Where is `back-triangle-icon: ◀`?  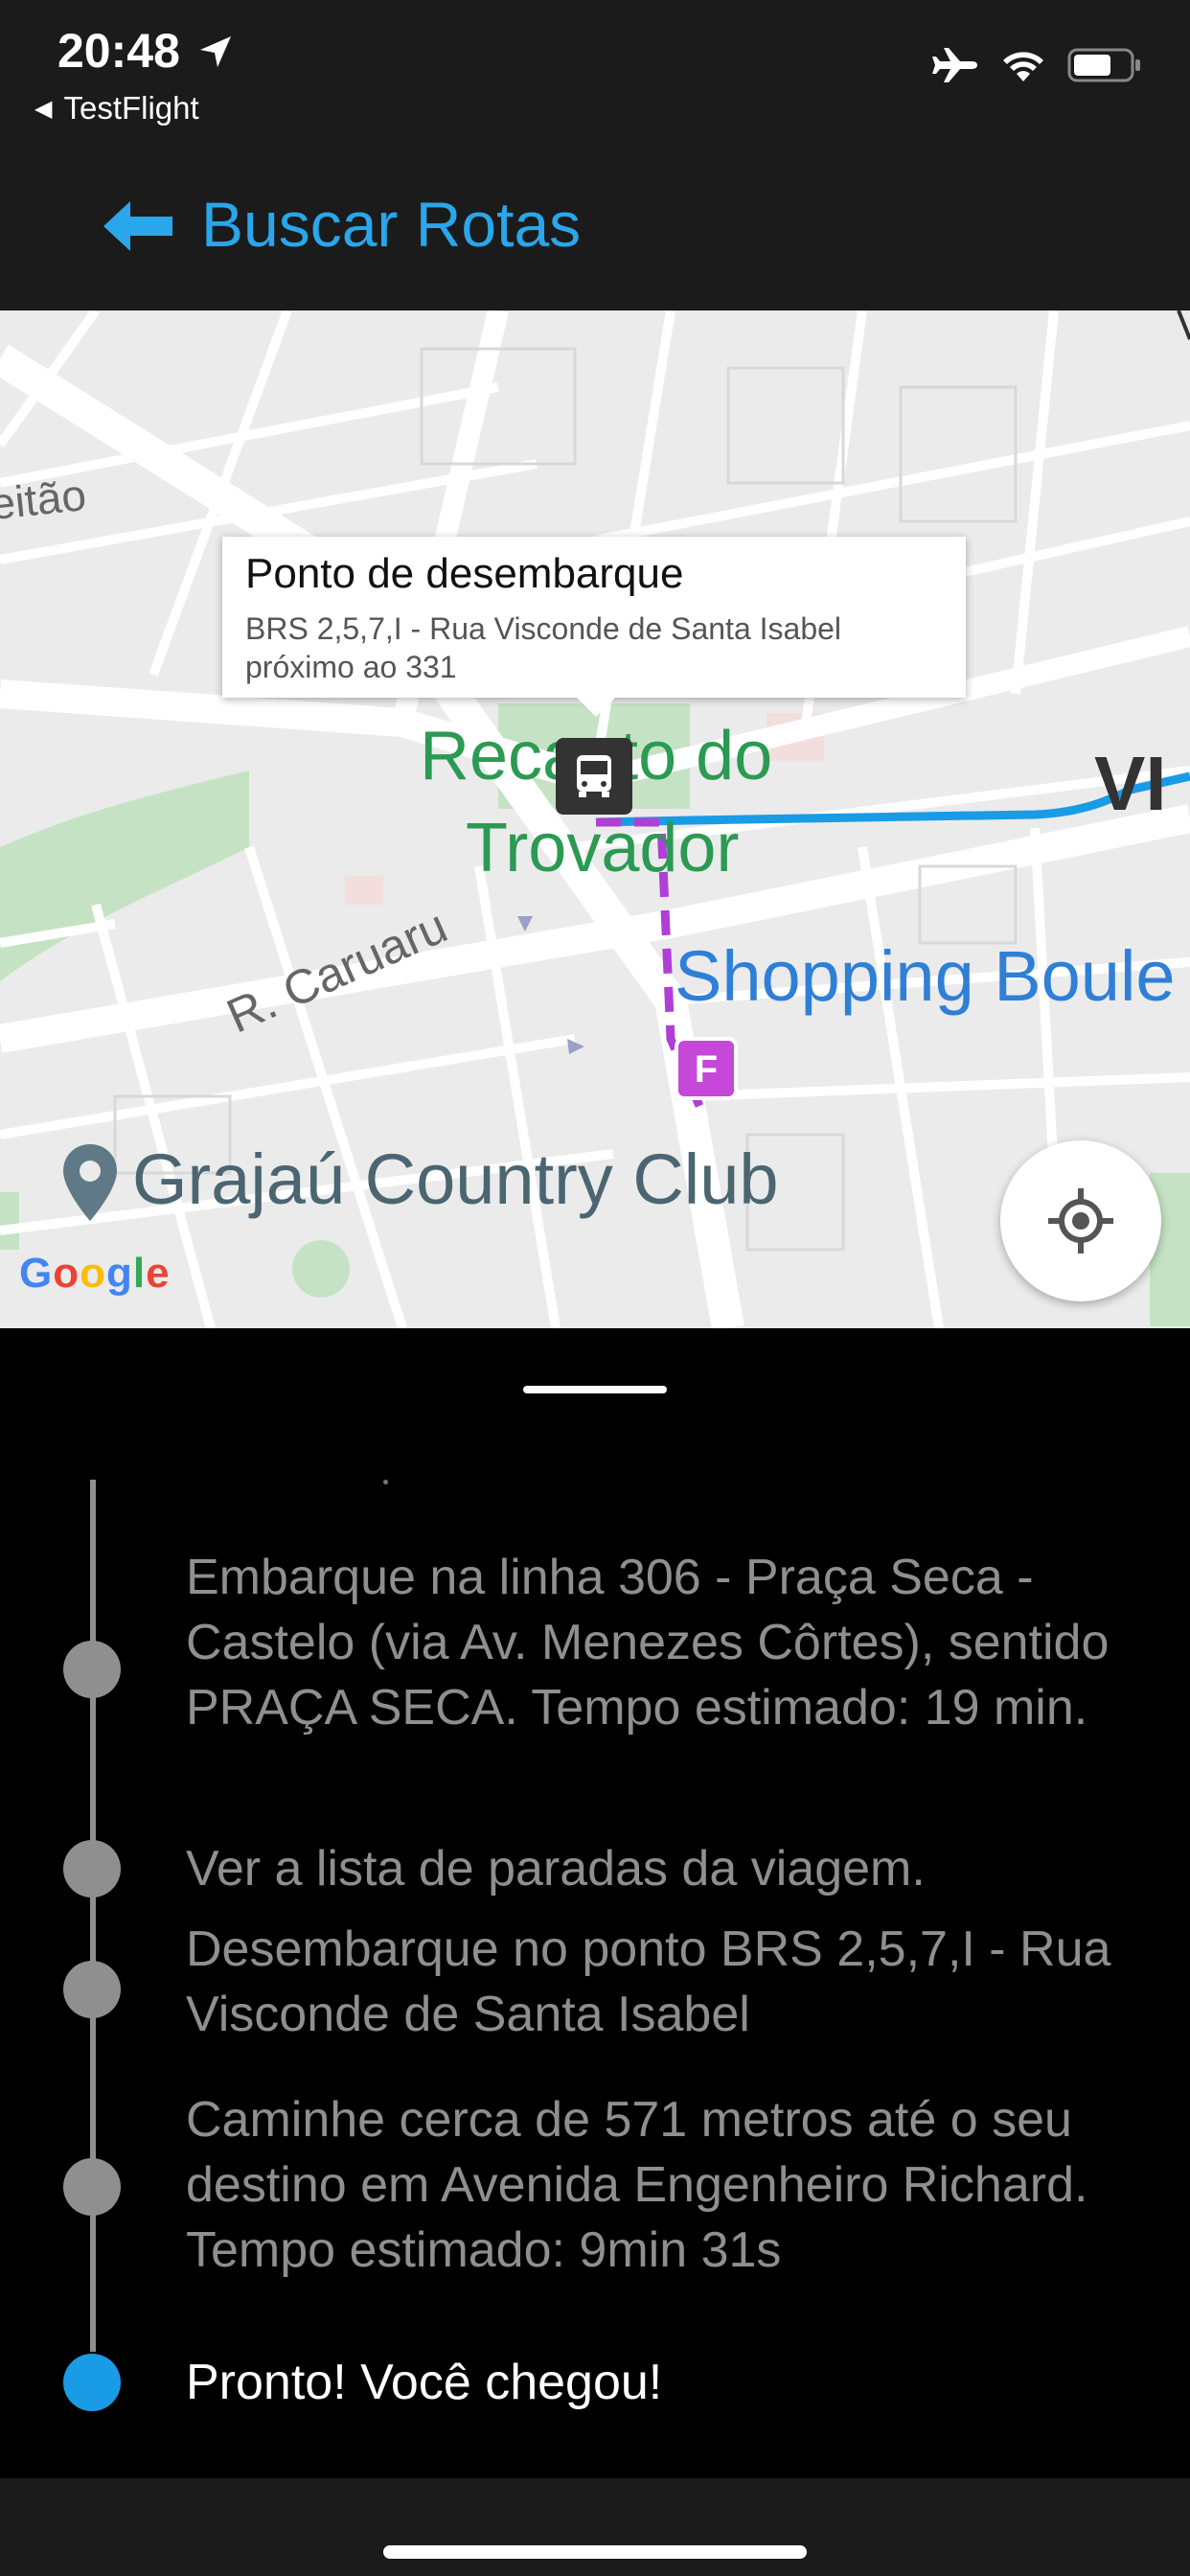
back-triangle-icon: ◀ is located at coordinates (44, 109).